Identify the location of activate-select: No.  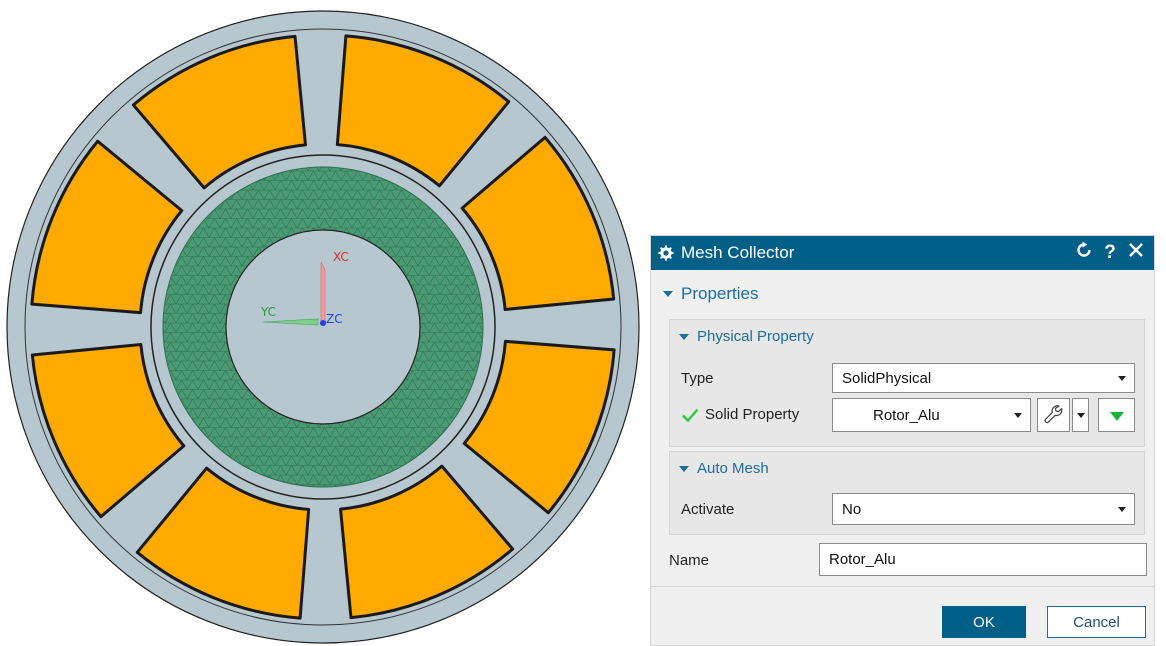
(983, 509).